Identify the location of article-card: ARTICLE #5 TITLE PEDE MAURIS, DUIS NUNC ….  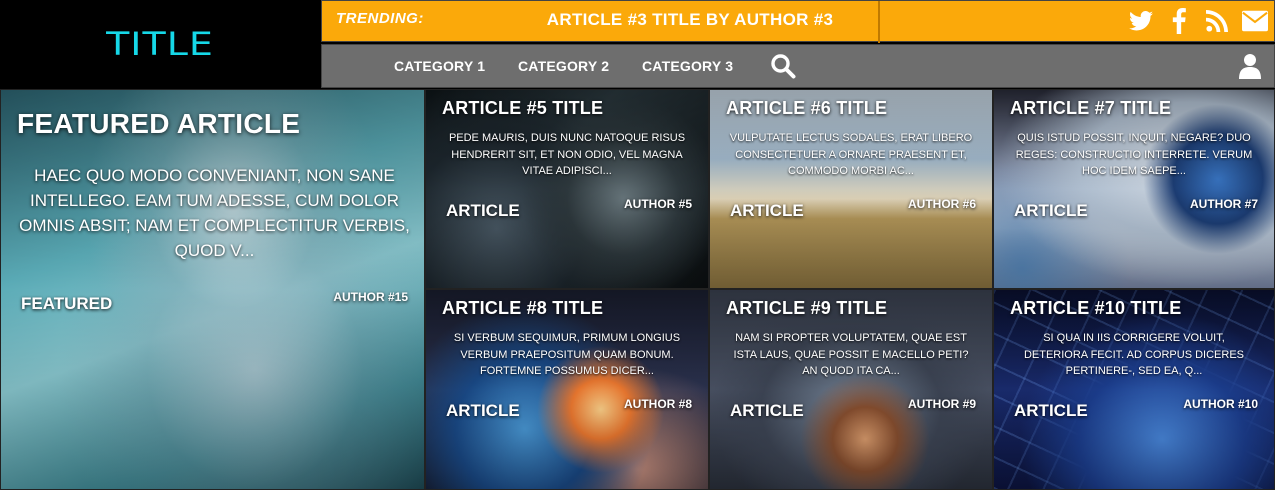
(567, 189).